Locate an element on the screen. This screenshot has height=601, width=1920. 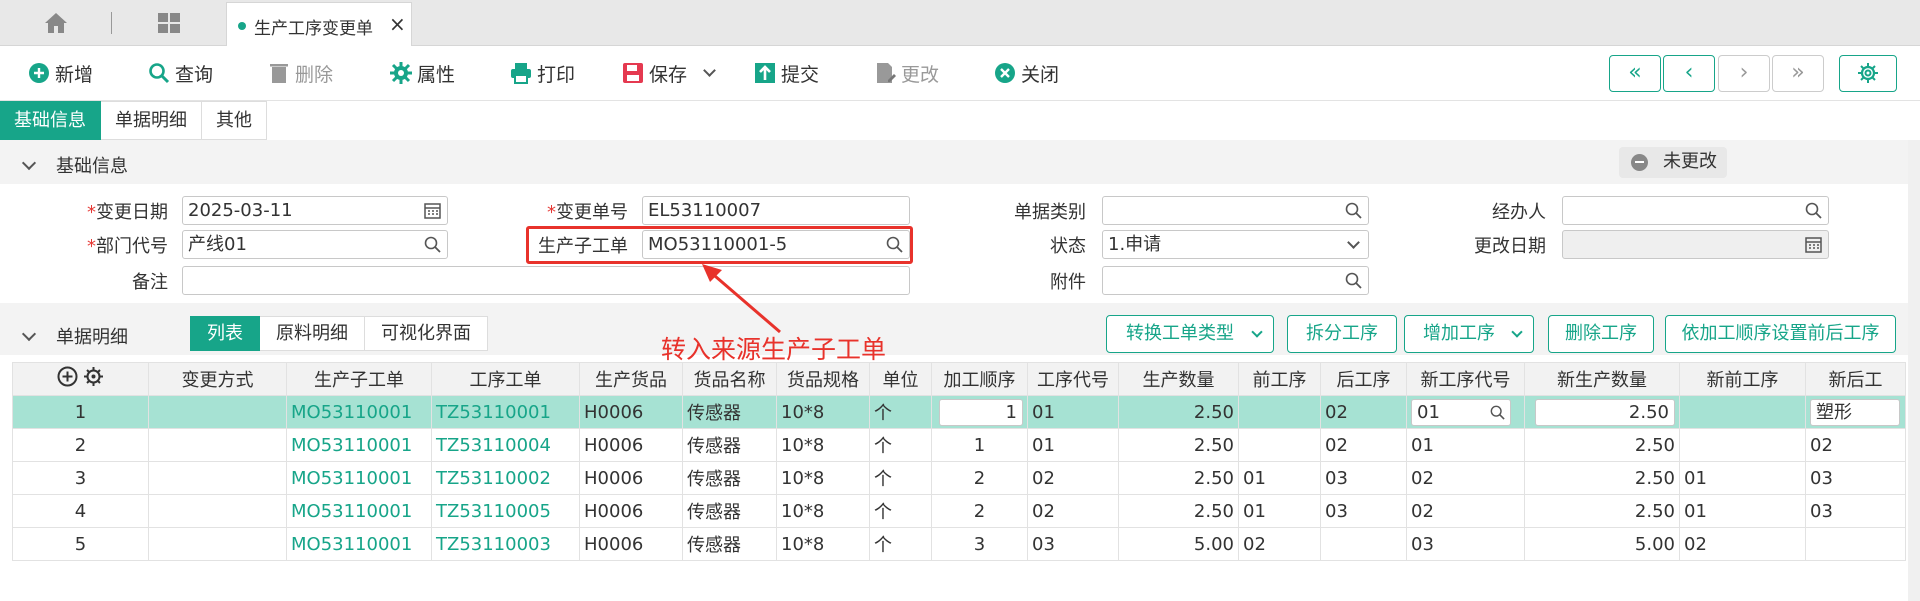
delete-op-button: 删除工序 is located at coordinates (1601, 334).